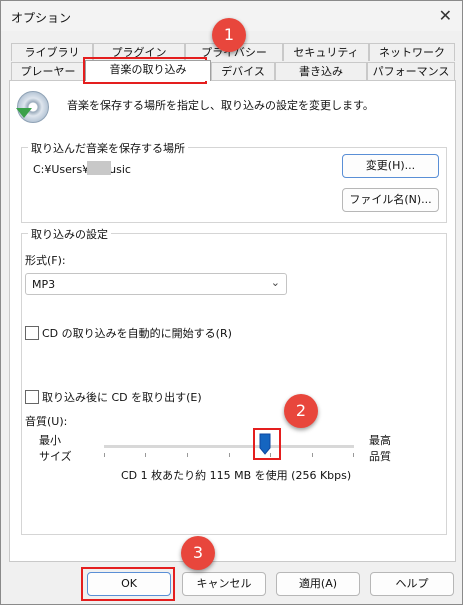  Describe the element at coordinates (82, 169) in the screenshot. I see `save-path: C:¥Users¥ ¥Music` at that location.